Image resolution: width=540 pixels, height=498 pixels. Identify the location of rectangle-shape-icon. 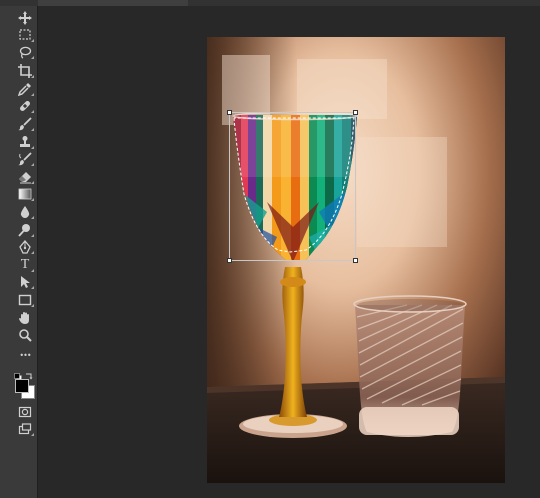
(25, 300).